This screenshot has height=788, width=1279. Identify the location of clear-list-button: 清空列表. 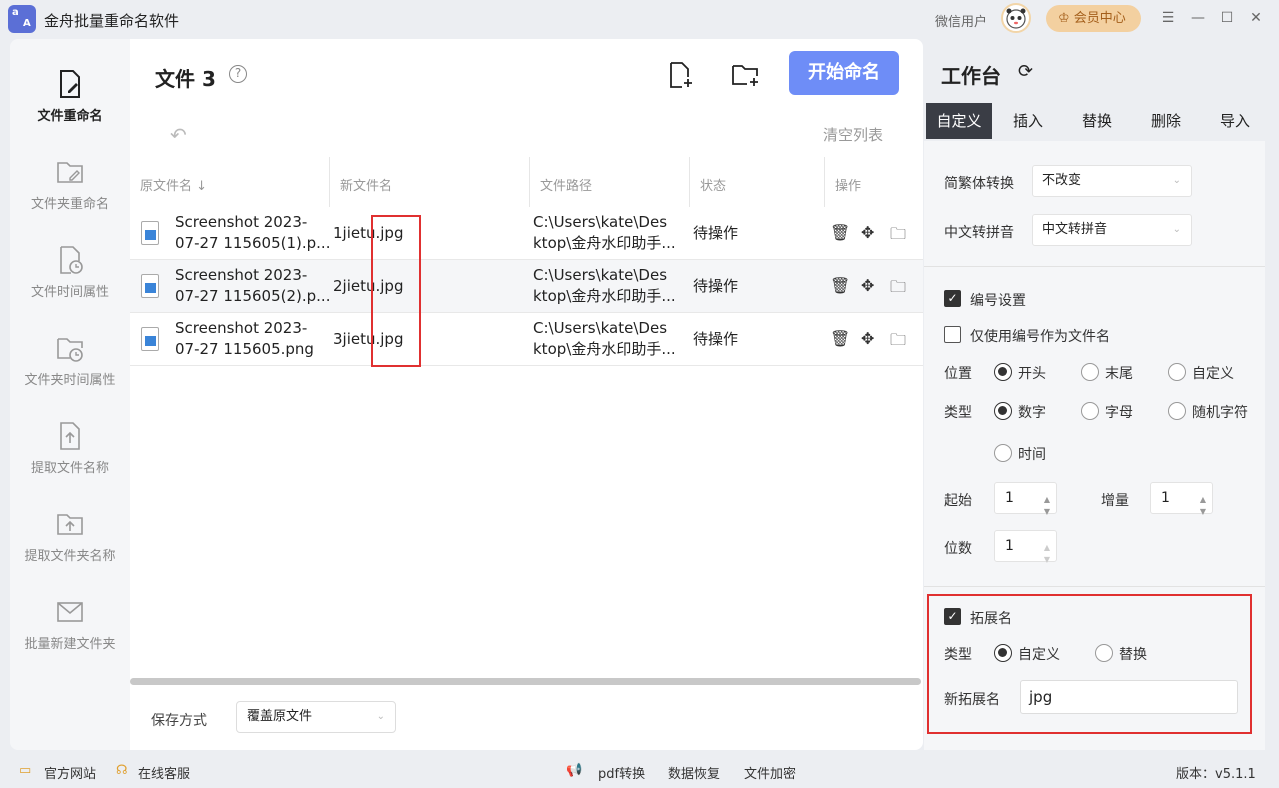
(853, 134).